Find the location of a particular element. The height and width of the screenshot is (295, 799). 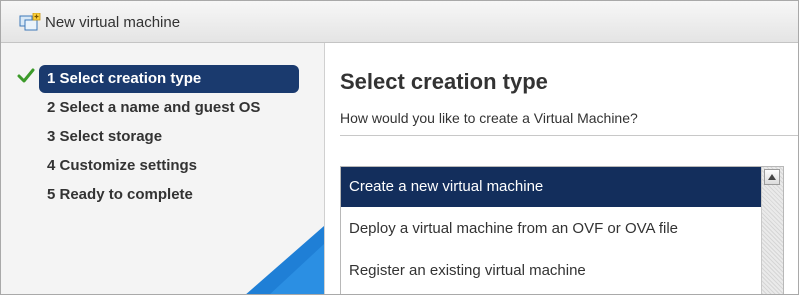

wizard-step-select-storage: 3 Select storage is located at coordinates (104, 137).